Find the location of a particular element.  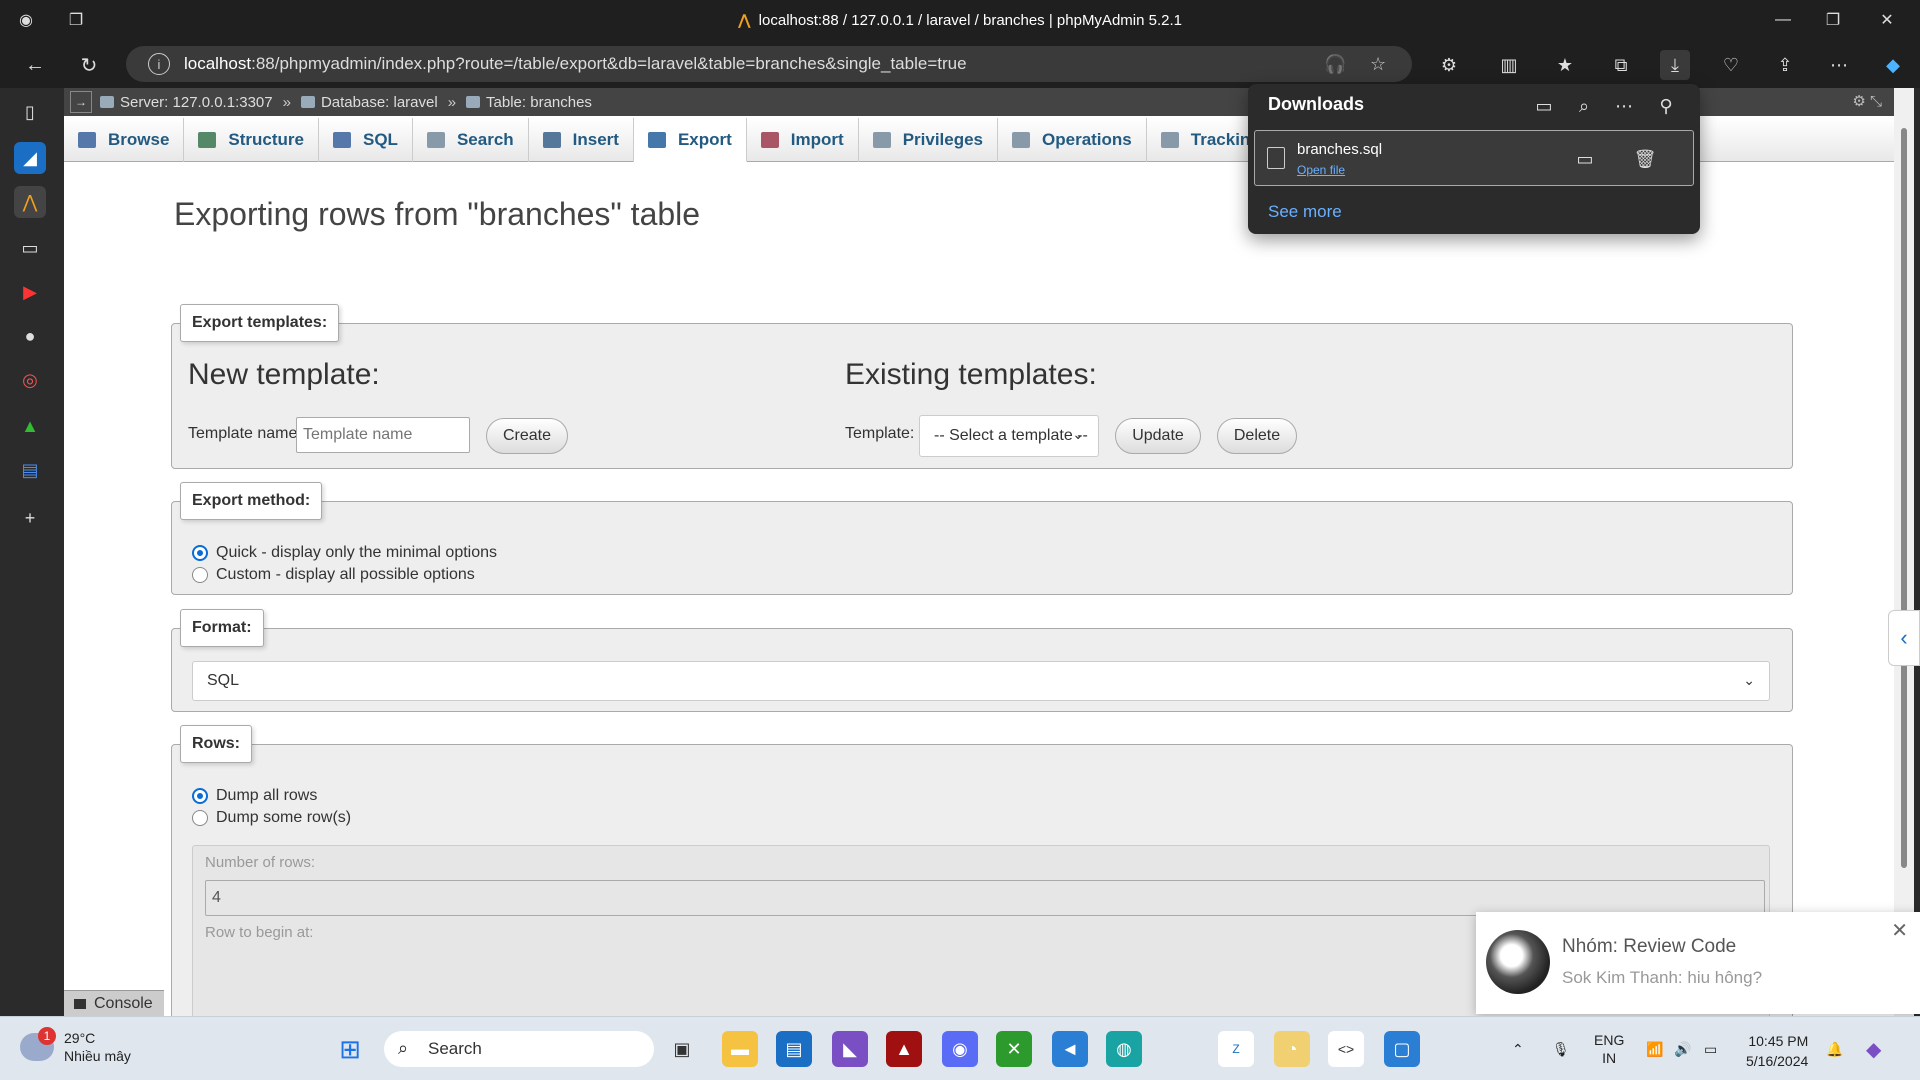

open-file-link: Open file is located at coordinates (1321, 170).